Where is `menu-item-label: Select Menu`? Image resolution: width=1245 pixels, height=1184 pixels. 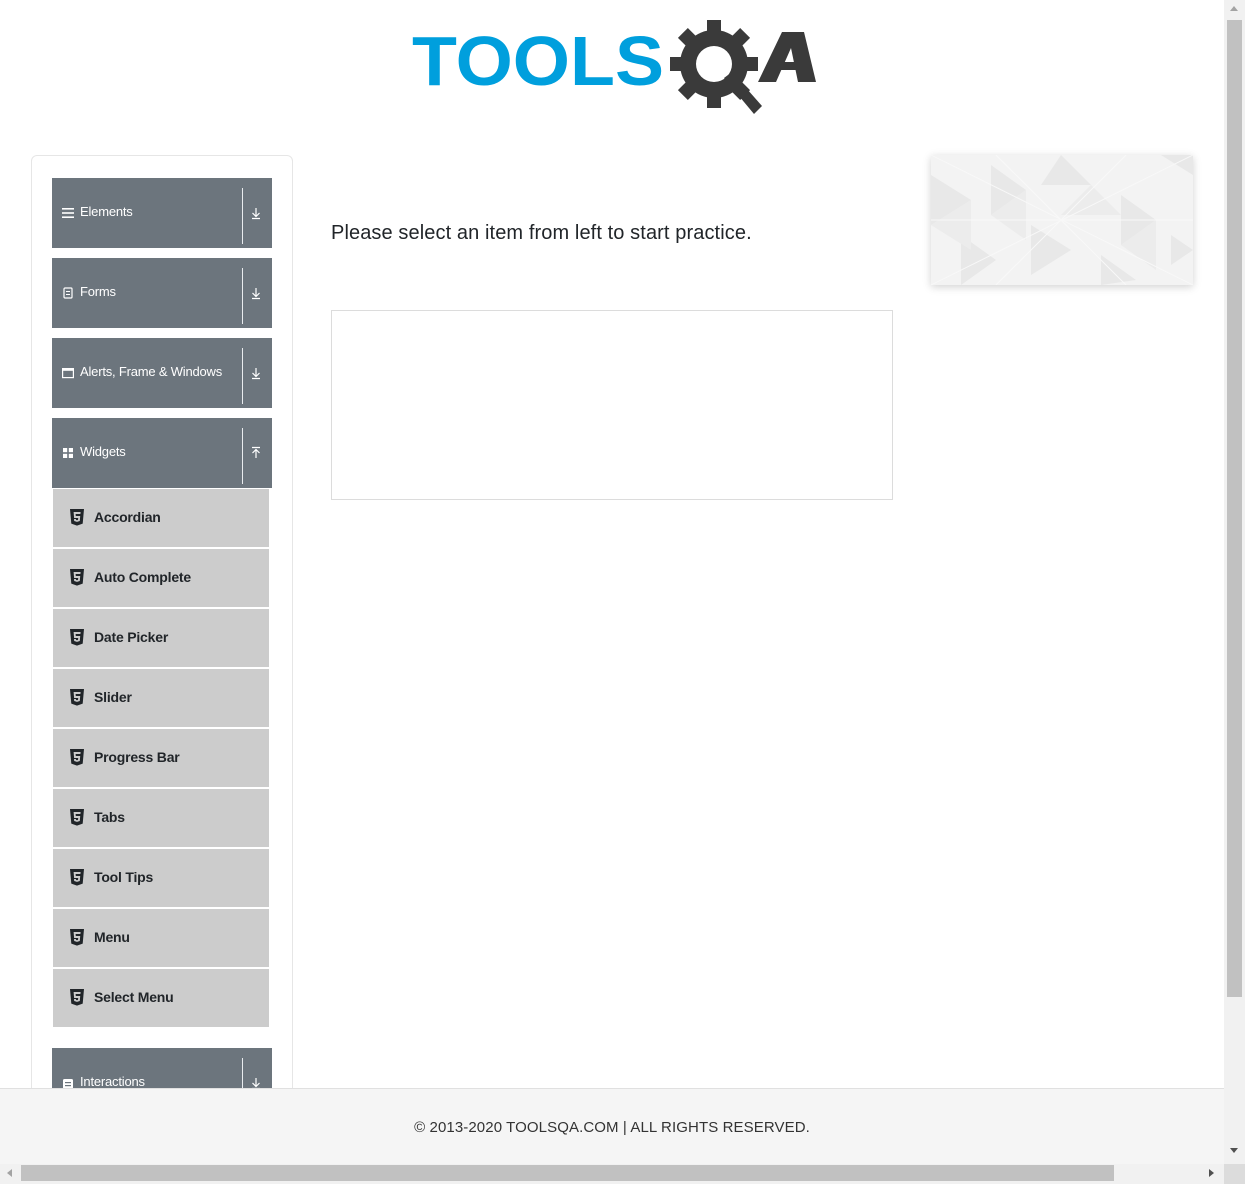 menu-item-label: Select Menu is located at coordinates (134, 997).